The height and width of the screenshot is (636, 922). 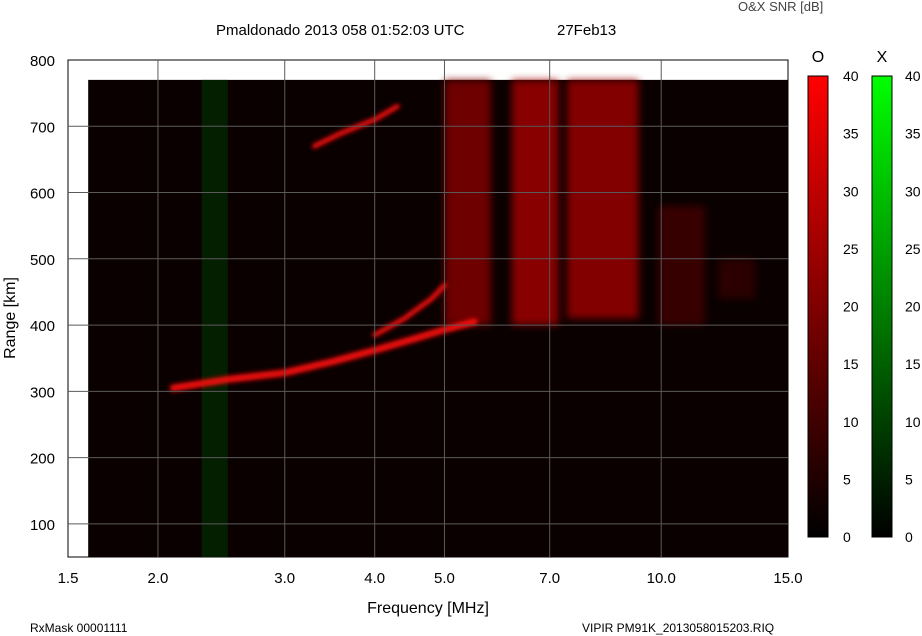 What do you see at coordinates (787, 578) in the screenshot?
I see `x-tick-label: 15.0` at bounding box center [787, 578].